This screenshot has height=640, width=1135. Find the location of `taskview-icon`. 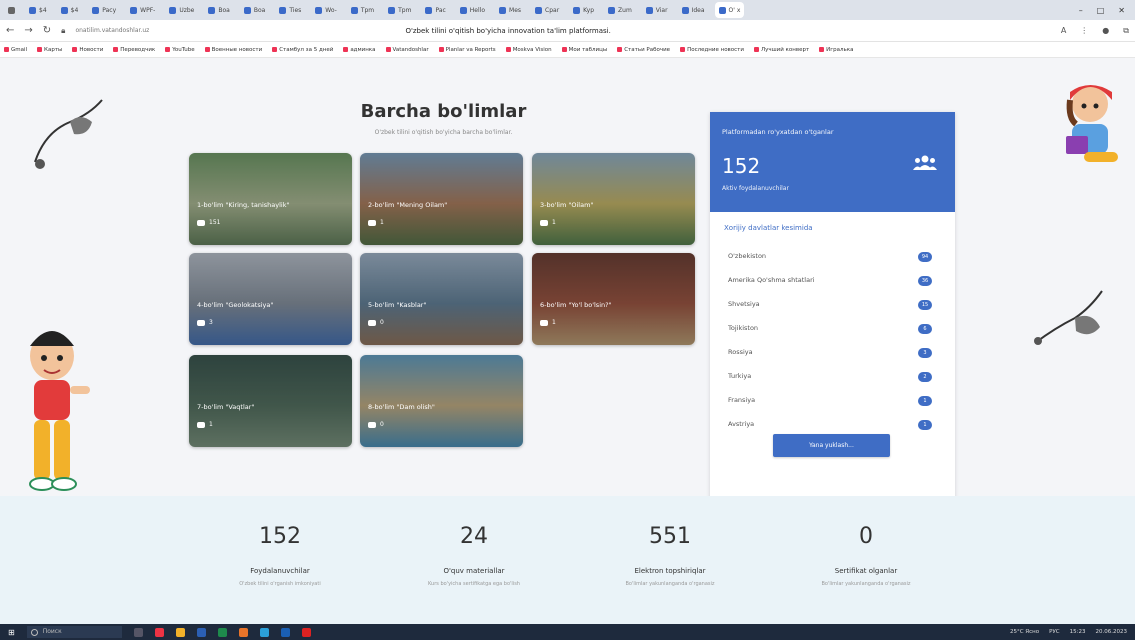

taskview-icon is located at coordinates (138, 632).